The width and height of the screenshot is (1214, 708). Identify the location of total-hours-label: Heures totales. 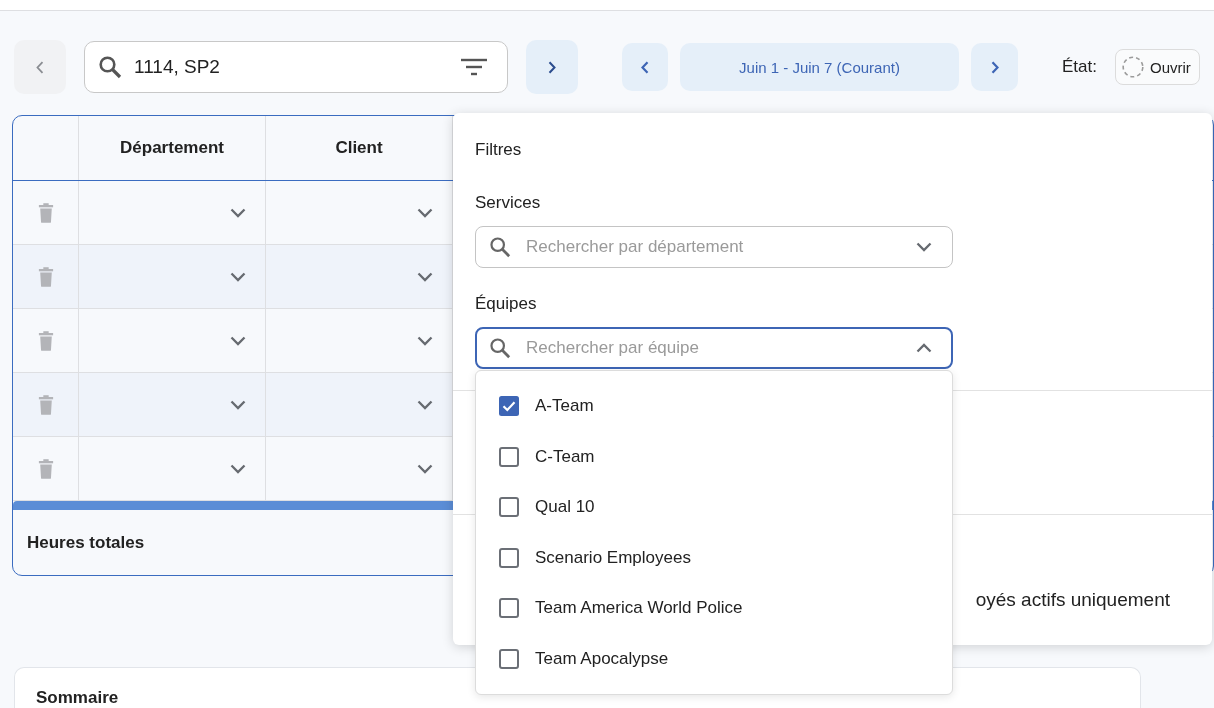
(86, 542).